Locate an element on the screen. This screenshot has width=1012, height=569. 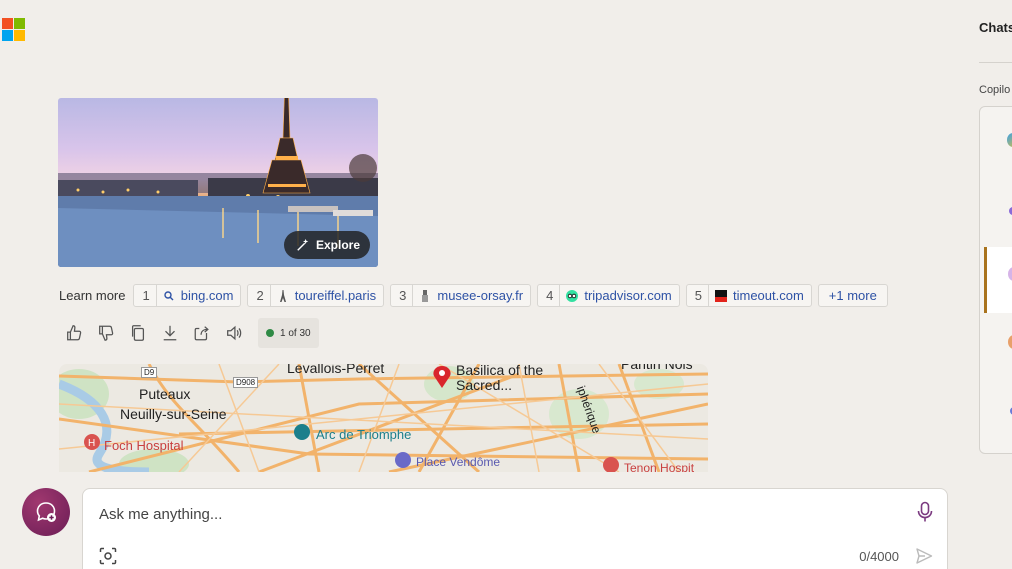
musee-orsay-icon is located at coordinates (425, 295).